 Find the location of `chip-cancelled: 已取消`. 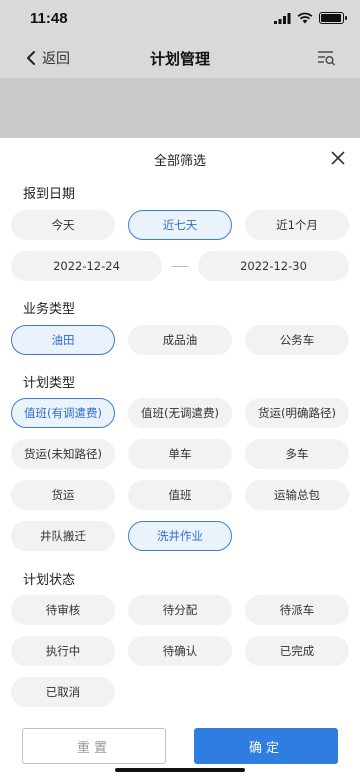

chip-cancelled: 已取消 is located at coordinates (63, 692).